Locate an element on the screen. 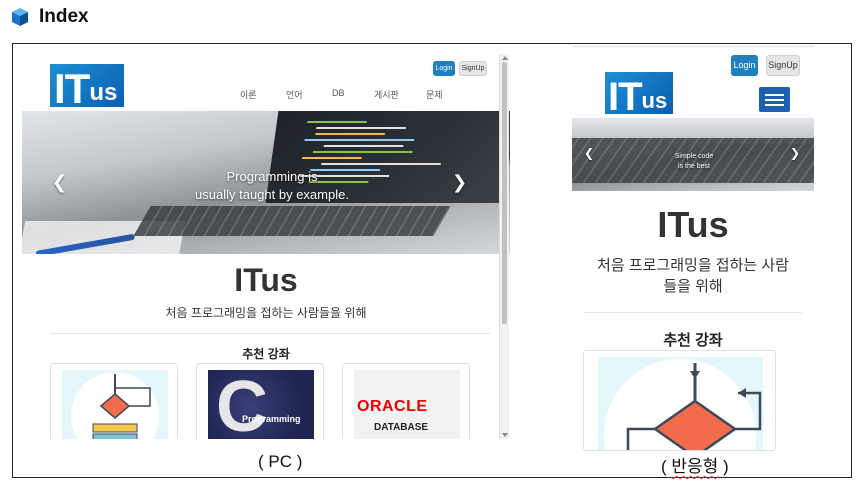  mobile-caption-open: ( is located at coordinates (666, 466).